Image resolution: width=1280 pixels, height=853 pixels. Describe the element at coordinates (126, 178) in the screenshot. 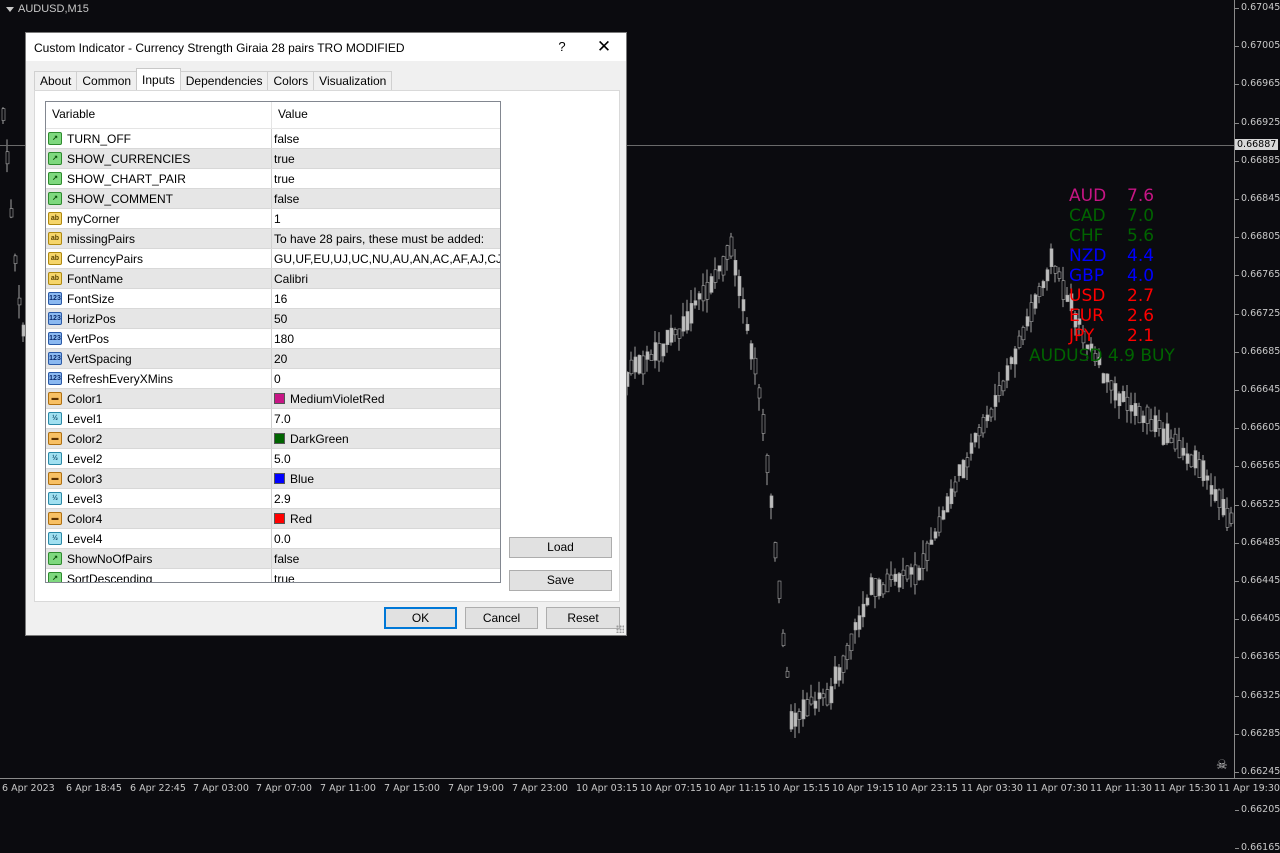

I see `variable-name: SHOW_CHART_PAIR` at that location.